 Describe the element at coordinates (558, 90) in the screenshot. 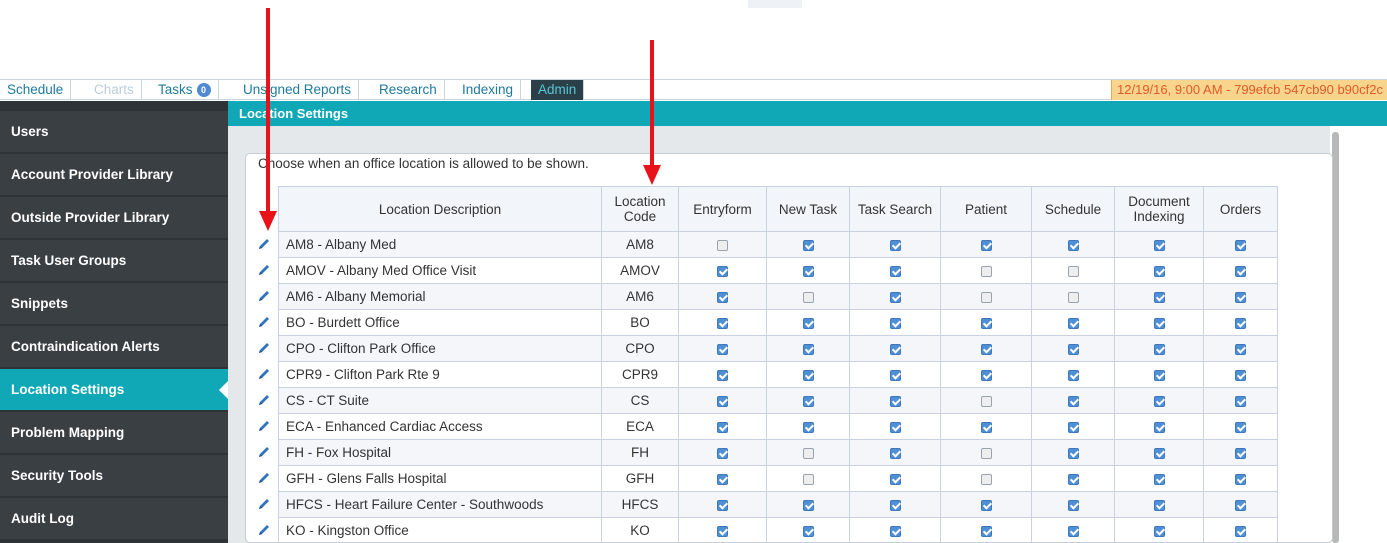

I see `tab-admin: Admin` at that location.